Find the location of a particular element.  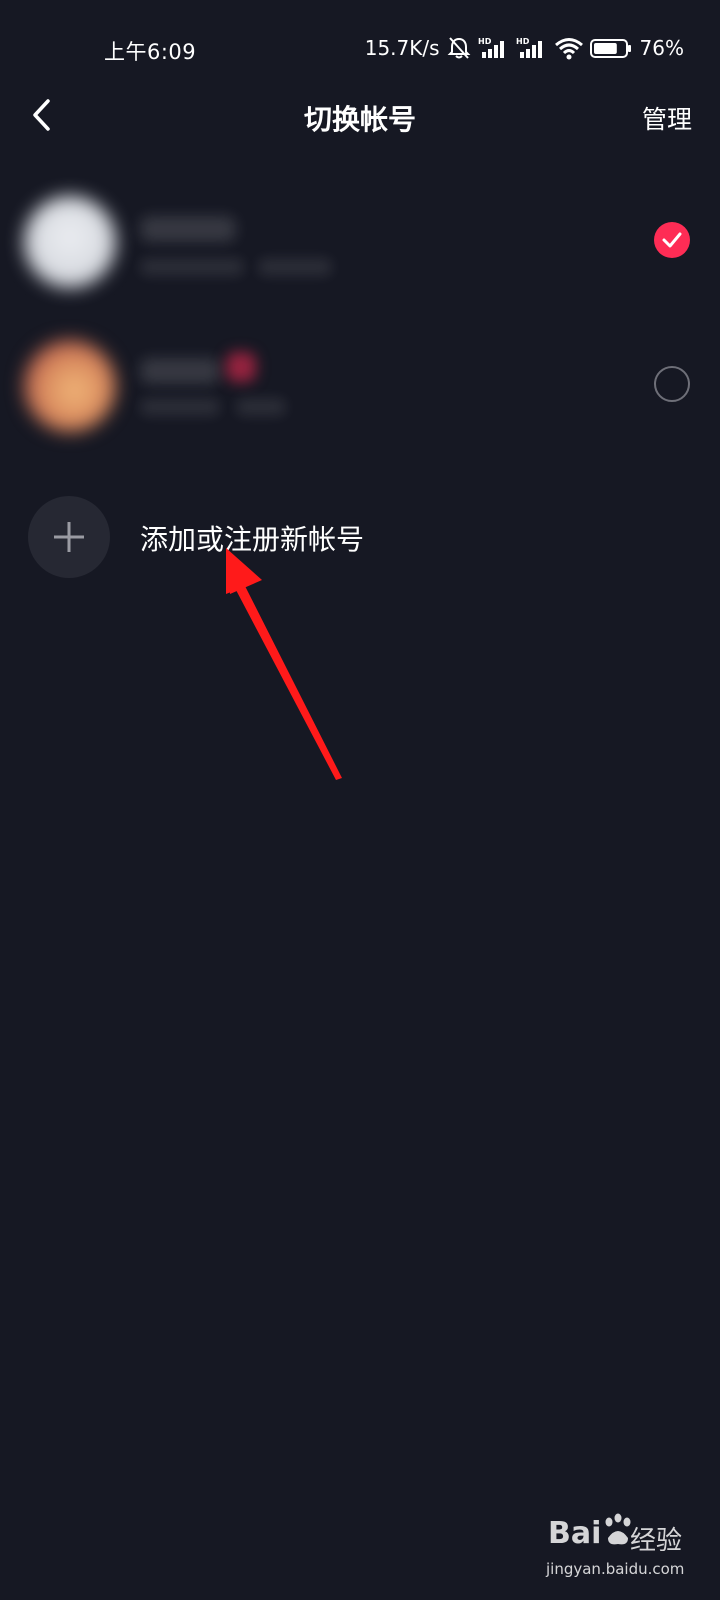

watermark-logo-cn: 经验 is located at coordinates (656, 1541).